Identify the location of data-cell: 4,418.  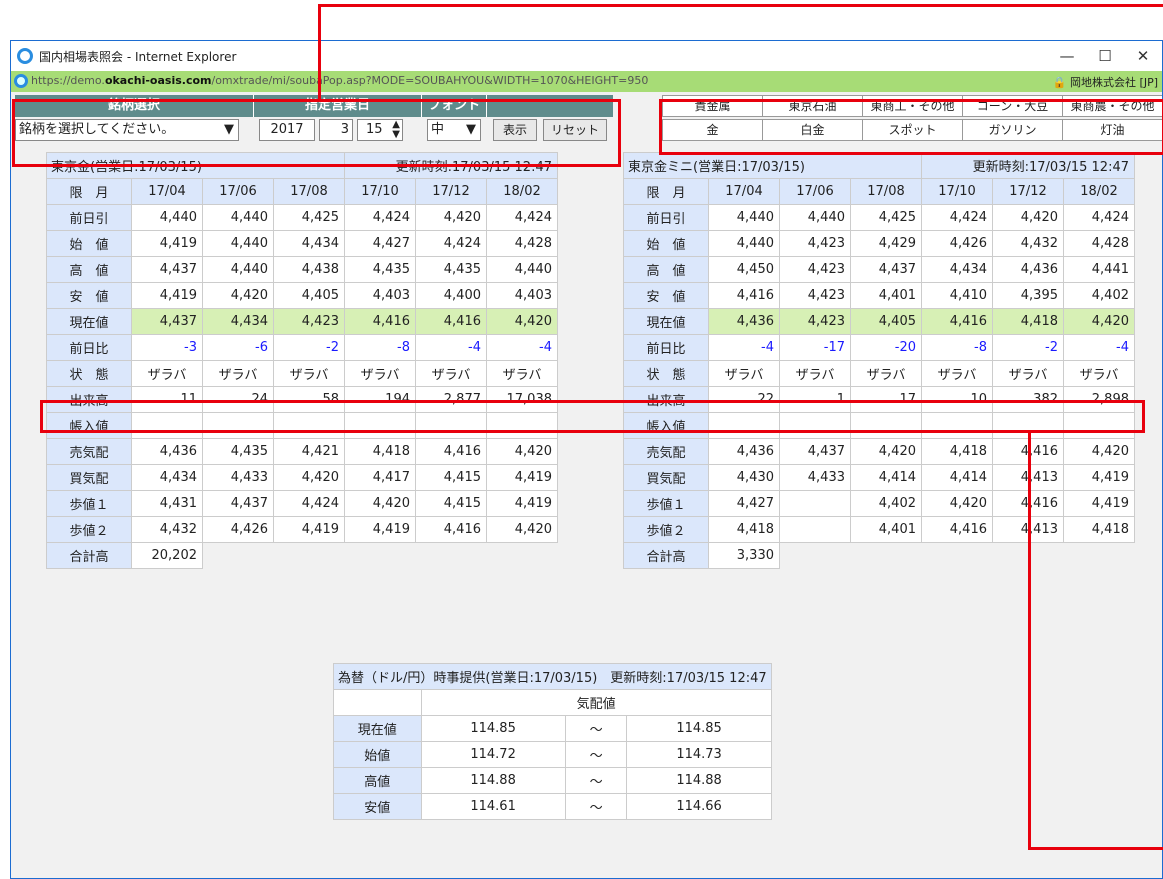
(1028, 321).